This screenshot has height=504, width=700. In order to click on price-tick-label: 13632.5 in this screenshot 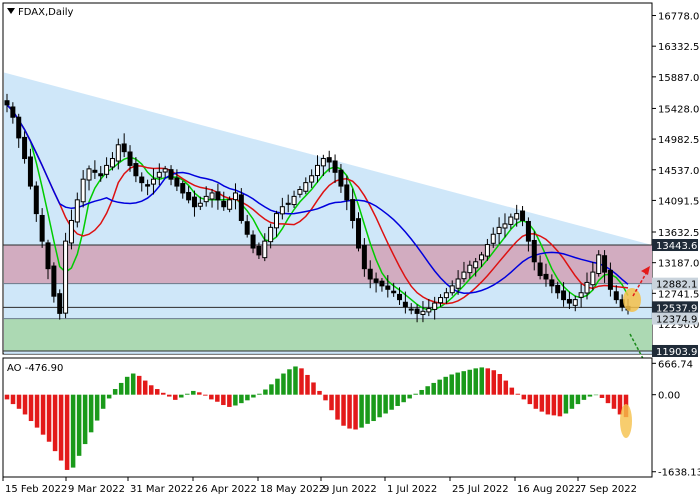, I will do `click(678, 233)`.